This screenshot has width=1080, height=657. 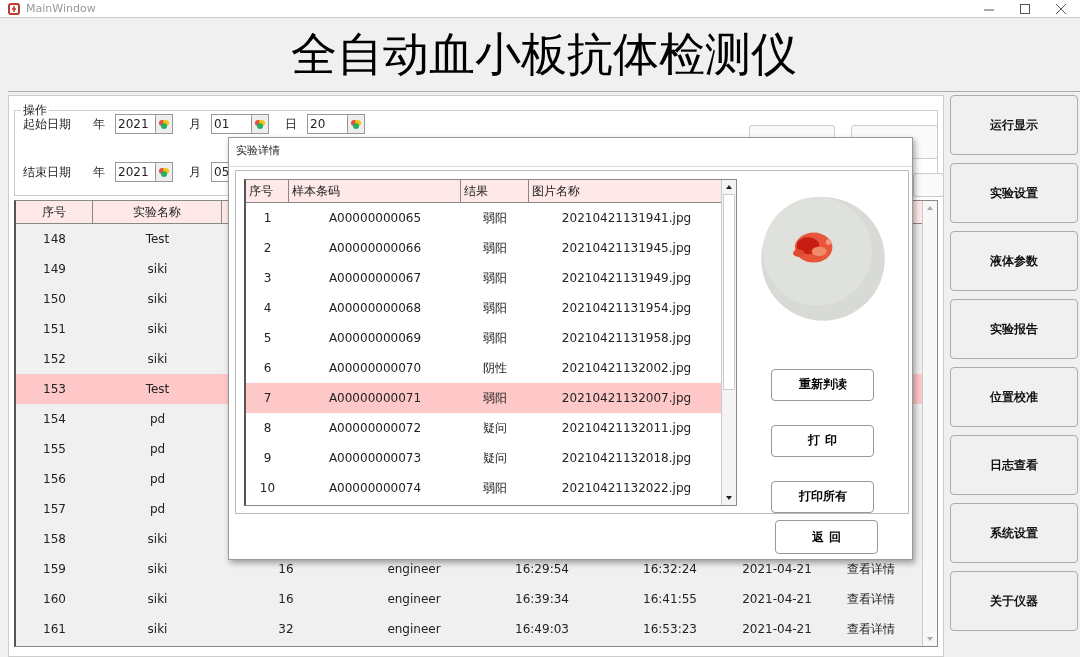 I want to click on table-cell-text: 3, so click(x=267, y=278).